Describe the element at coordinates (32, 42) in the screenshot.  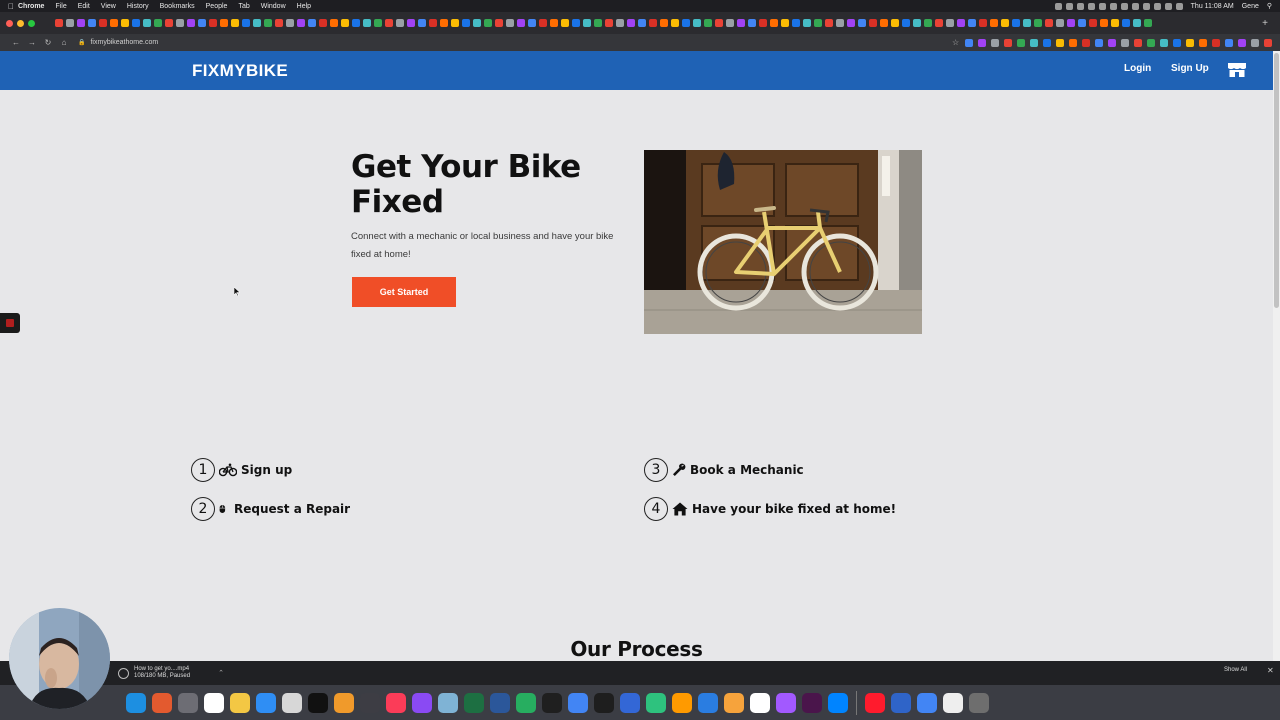
I see `forward-arrow-icon: →` at that location.